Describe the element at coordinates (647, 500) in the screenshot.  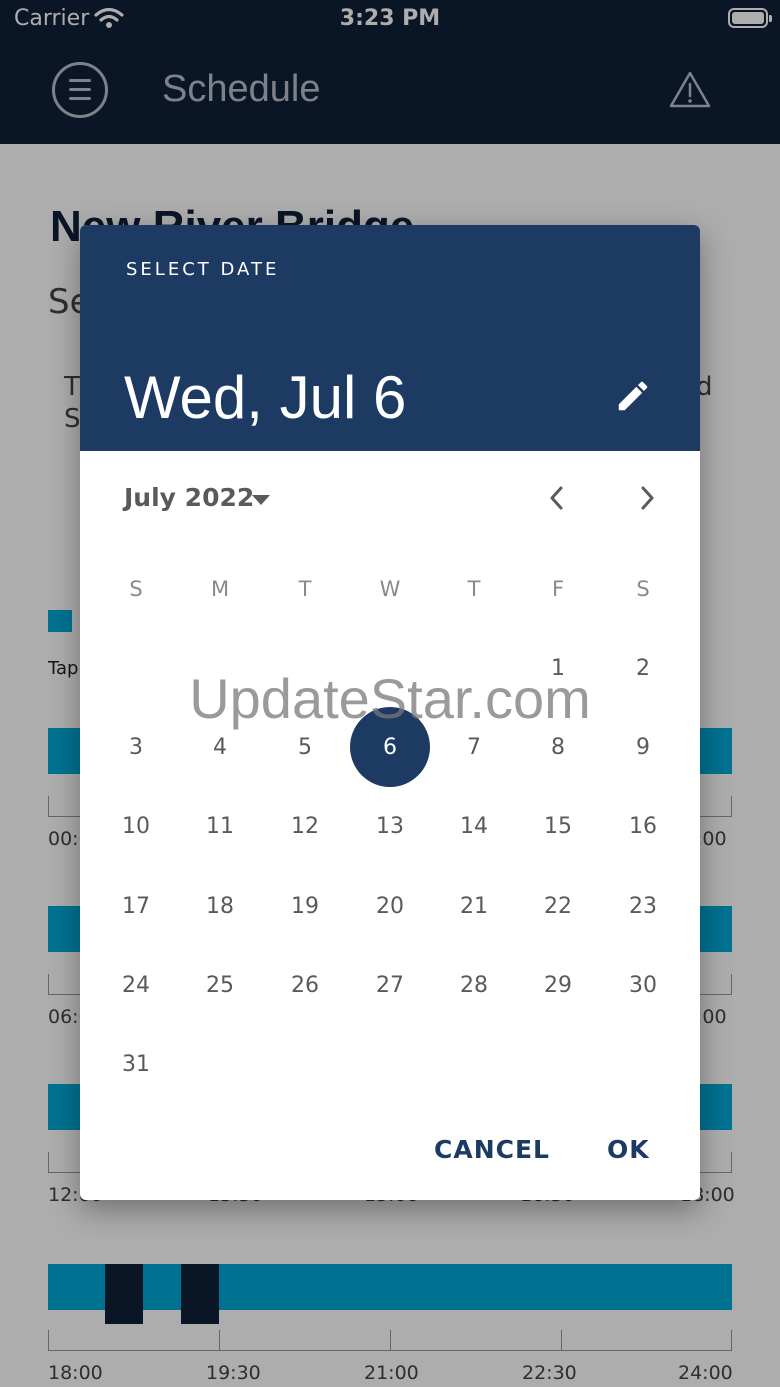
I see `chevron-right-icon` at that location.